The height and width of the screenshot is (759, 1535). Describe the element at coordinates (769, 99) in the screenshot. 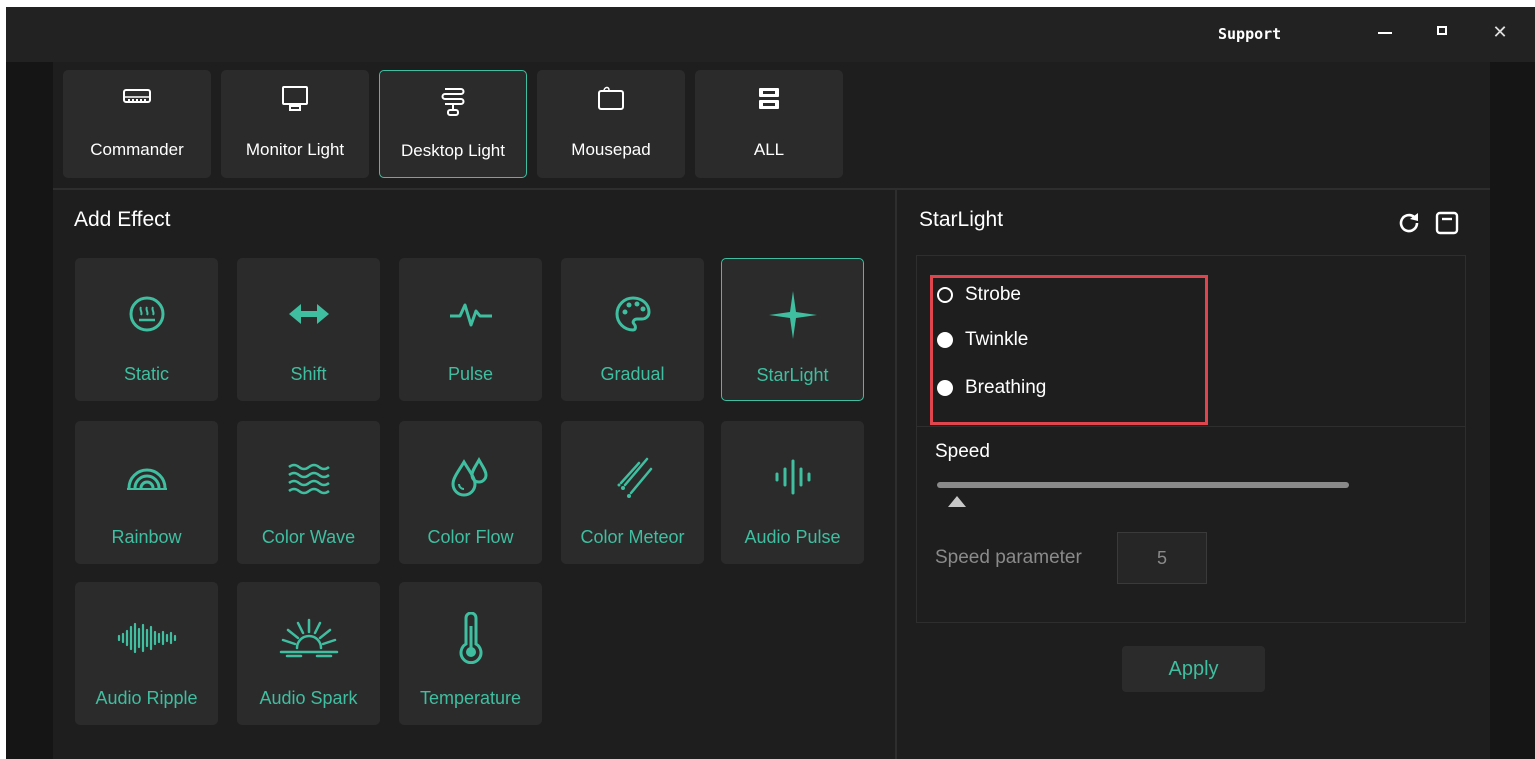

I see `all-devices-icon` at that location.